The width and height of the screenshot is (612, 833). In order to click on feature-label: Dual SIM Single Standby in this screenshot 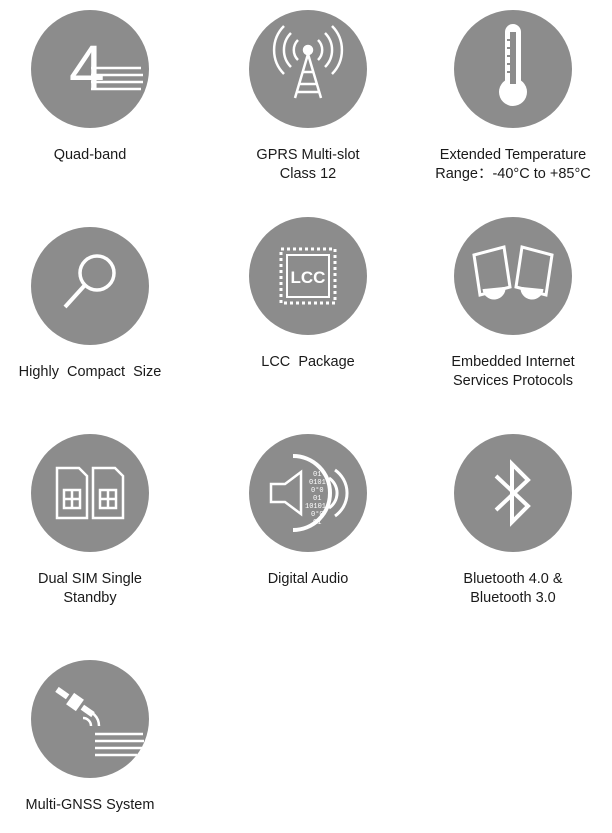, I will do `click(90, 588)`.